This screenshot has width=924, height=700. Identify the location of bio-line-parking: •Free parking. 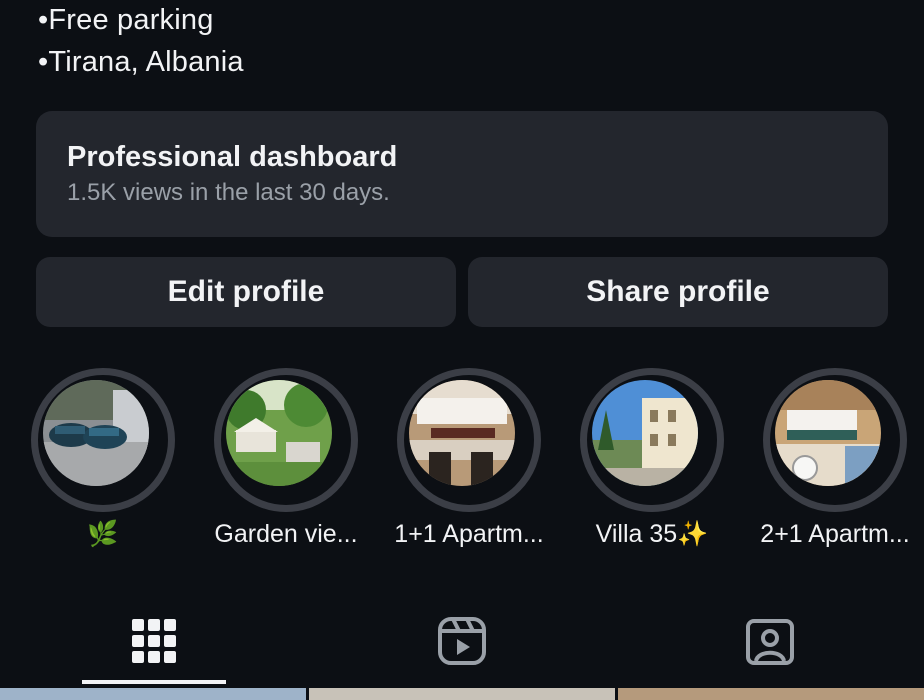
(126, 20).